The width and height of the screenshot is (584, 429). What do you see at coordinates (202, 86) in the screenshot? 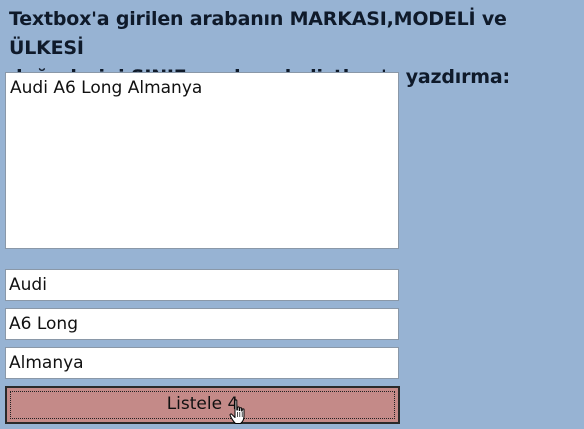
I see `list-item: Audi A6 Long Almanya` at bounding box center [202, 86].